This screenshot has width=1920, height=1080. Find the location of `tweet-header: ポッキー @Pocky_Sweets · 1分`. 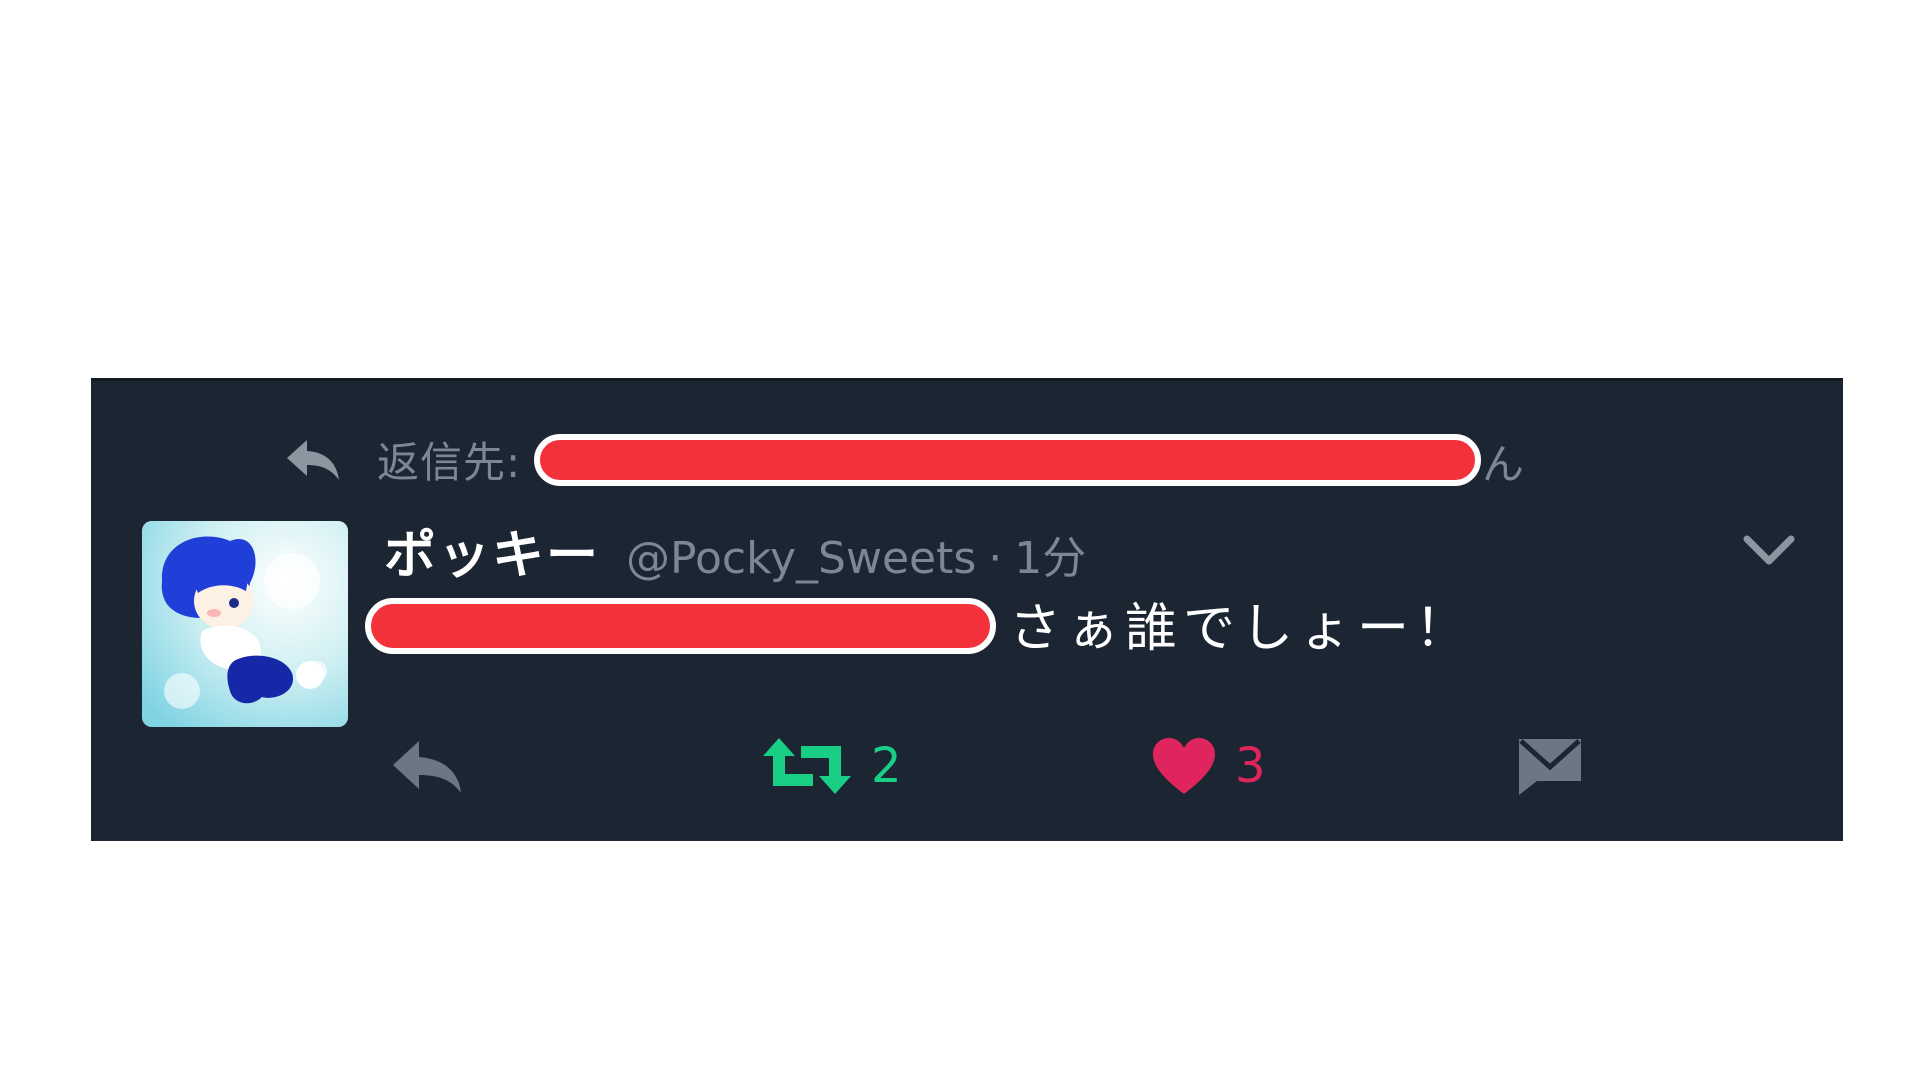

tweet-header: ポッキー @Pocky_Sweets · 1分 is located at coordinates (735, 550).